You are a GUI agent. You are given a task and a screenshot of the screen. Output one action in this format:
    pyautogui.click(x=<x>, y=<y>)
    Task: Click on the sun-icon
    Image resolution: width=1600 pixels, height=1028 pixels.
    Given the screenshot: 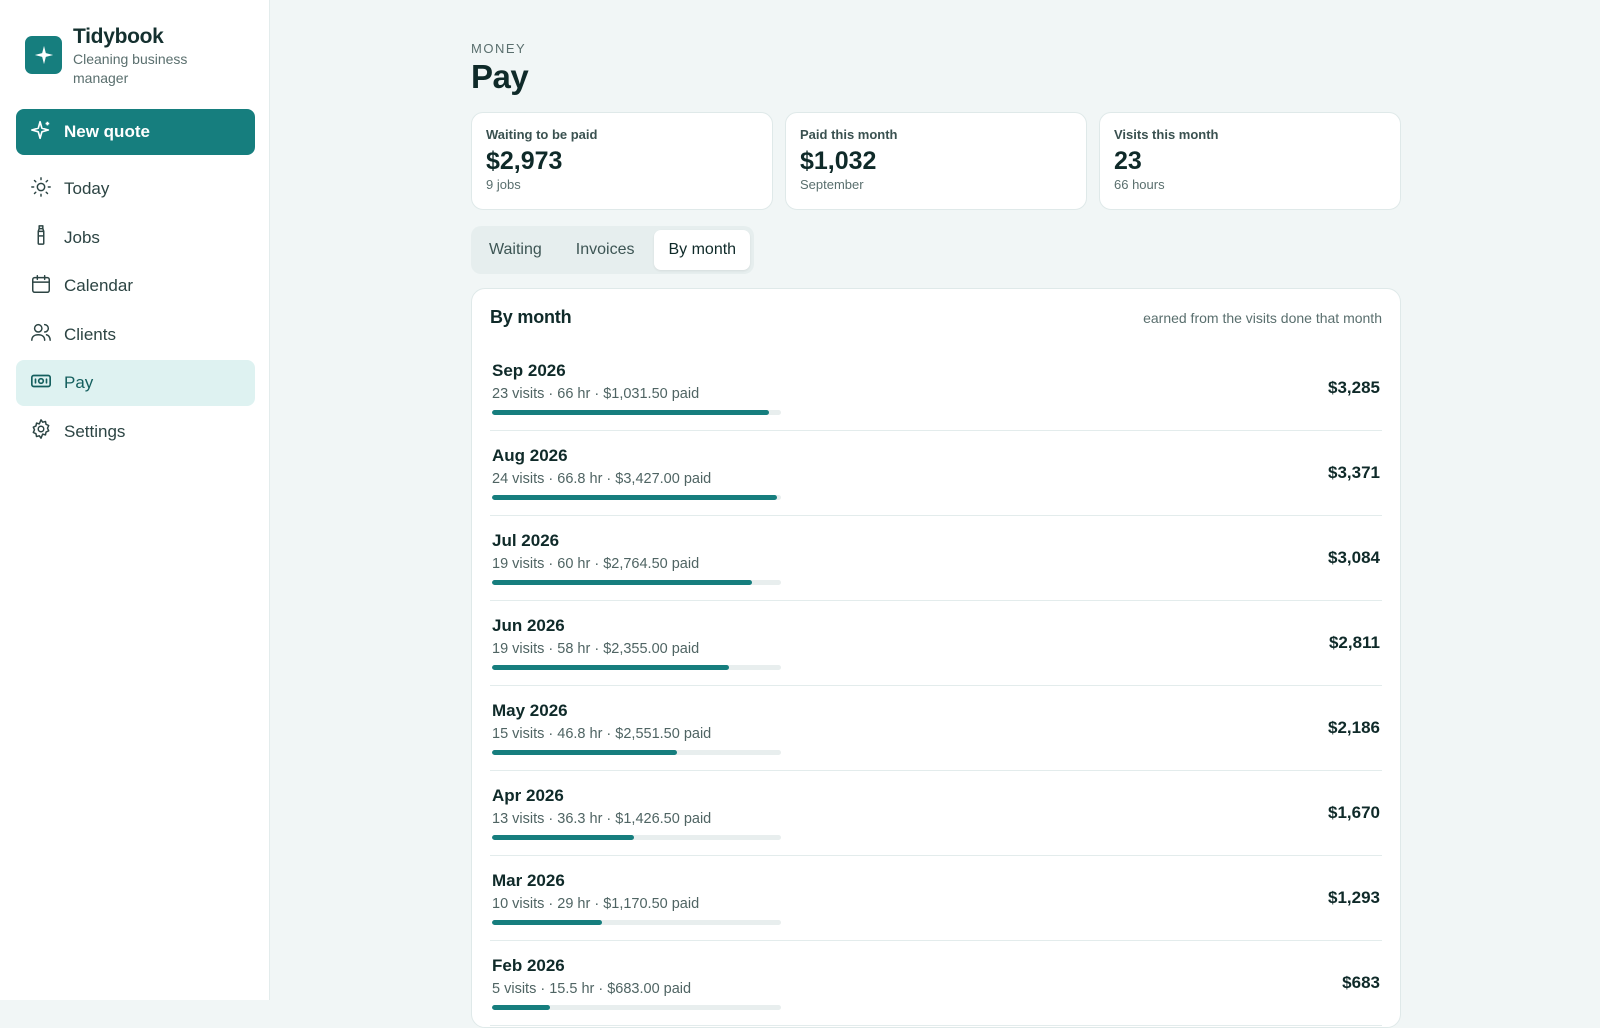 What is the action you would take?
    pyautogui.click(x=41, y=189)
    